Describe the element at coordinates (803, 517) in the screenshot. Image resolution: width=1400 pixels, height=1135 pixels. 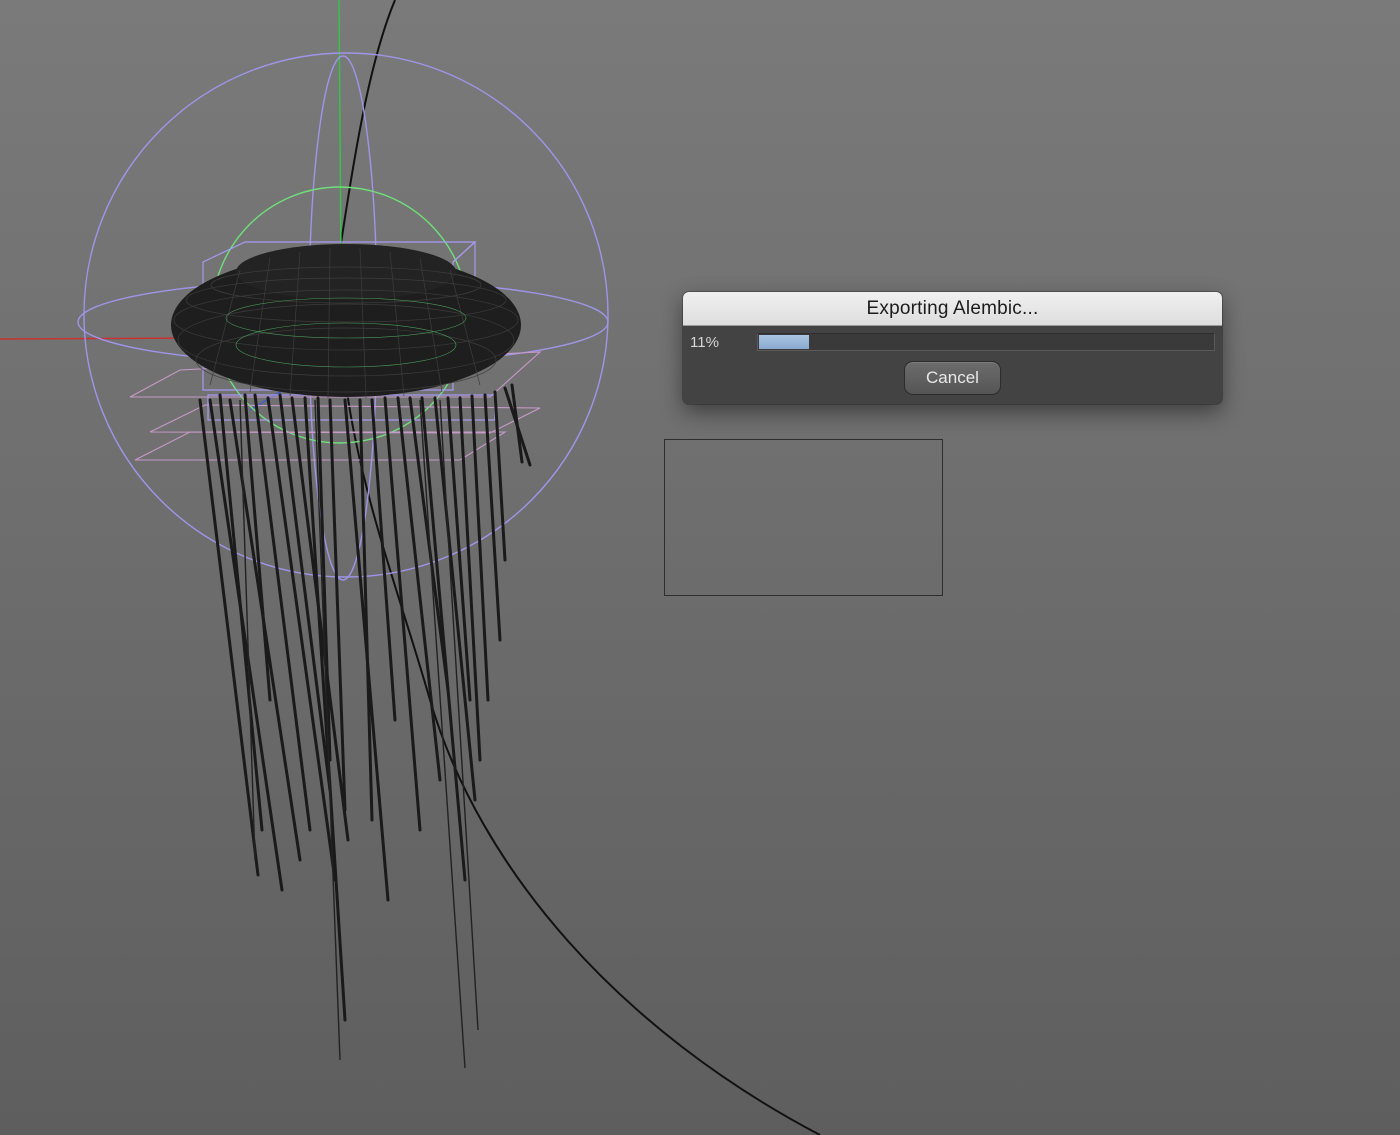
I see `selection-marquee` at that location.